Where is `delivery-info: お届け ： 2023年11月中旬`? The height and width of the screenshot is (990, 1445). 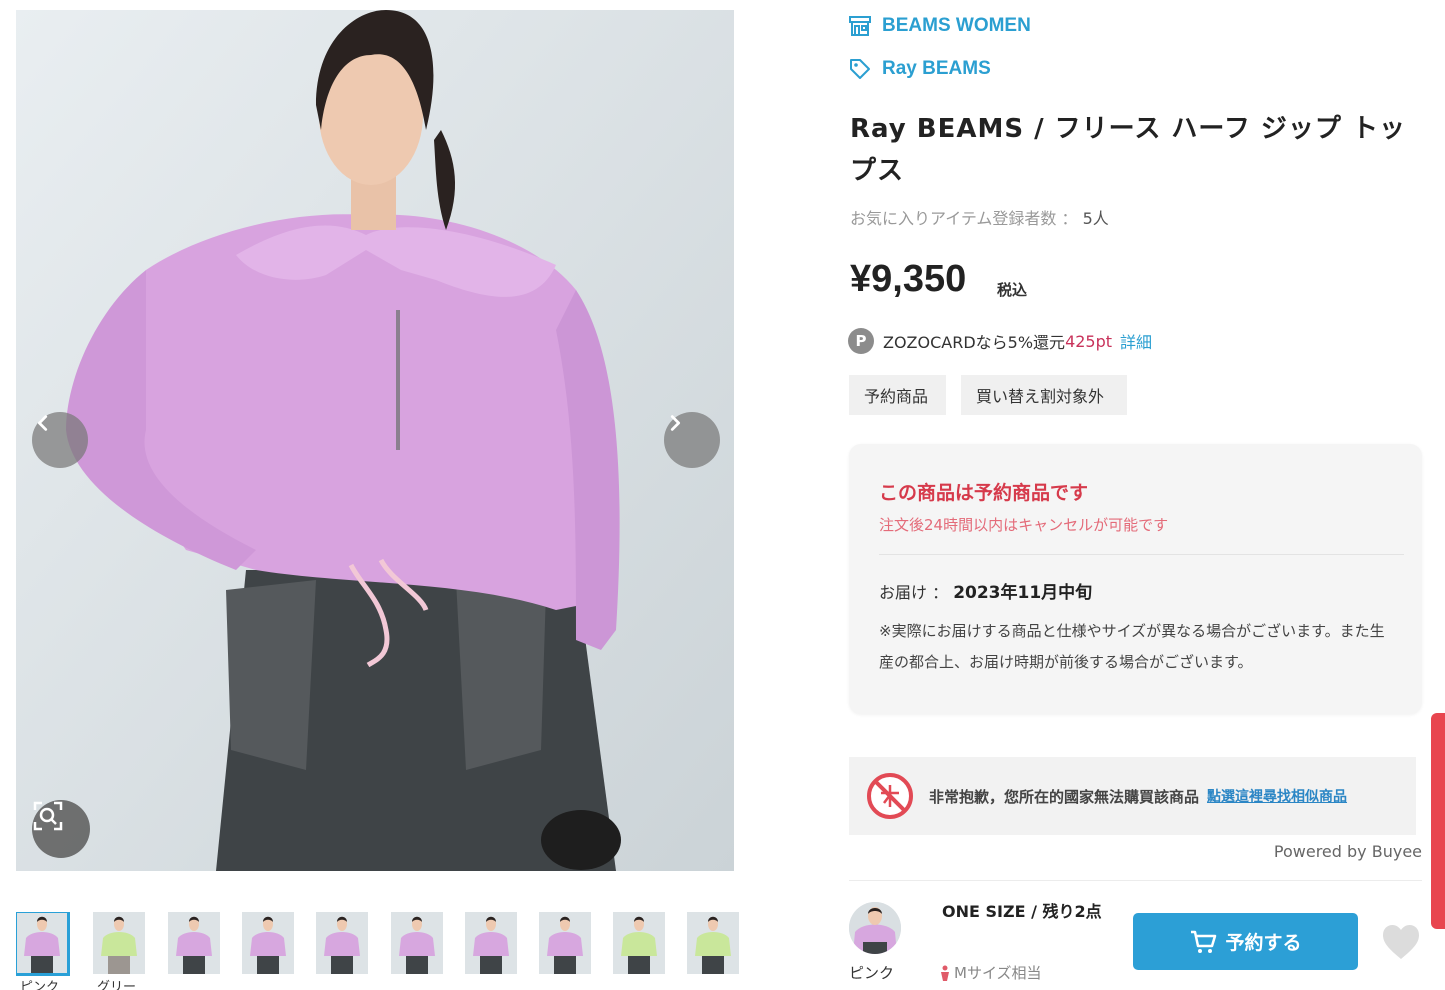 delivery-info: お届け ： 2023年11月中旬 is located at coordinates (985, 590).